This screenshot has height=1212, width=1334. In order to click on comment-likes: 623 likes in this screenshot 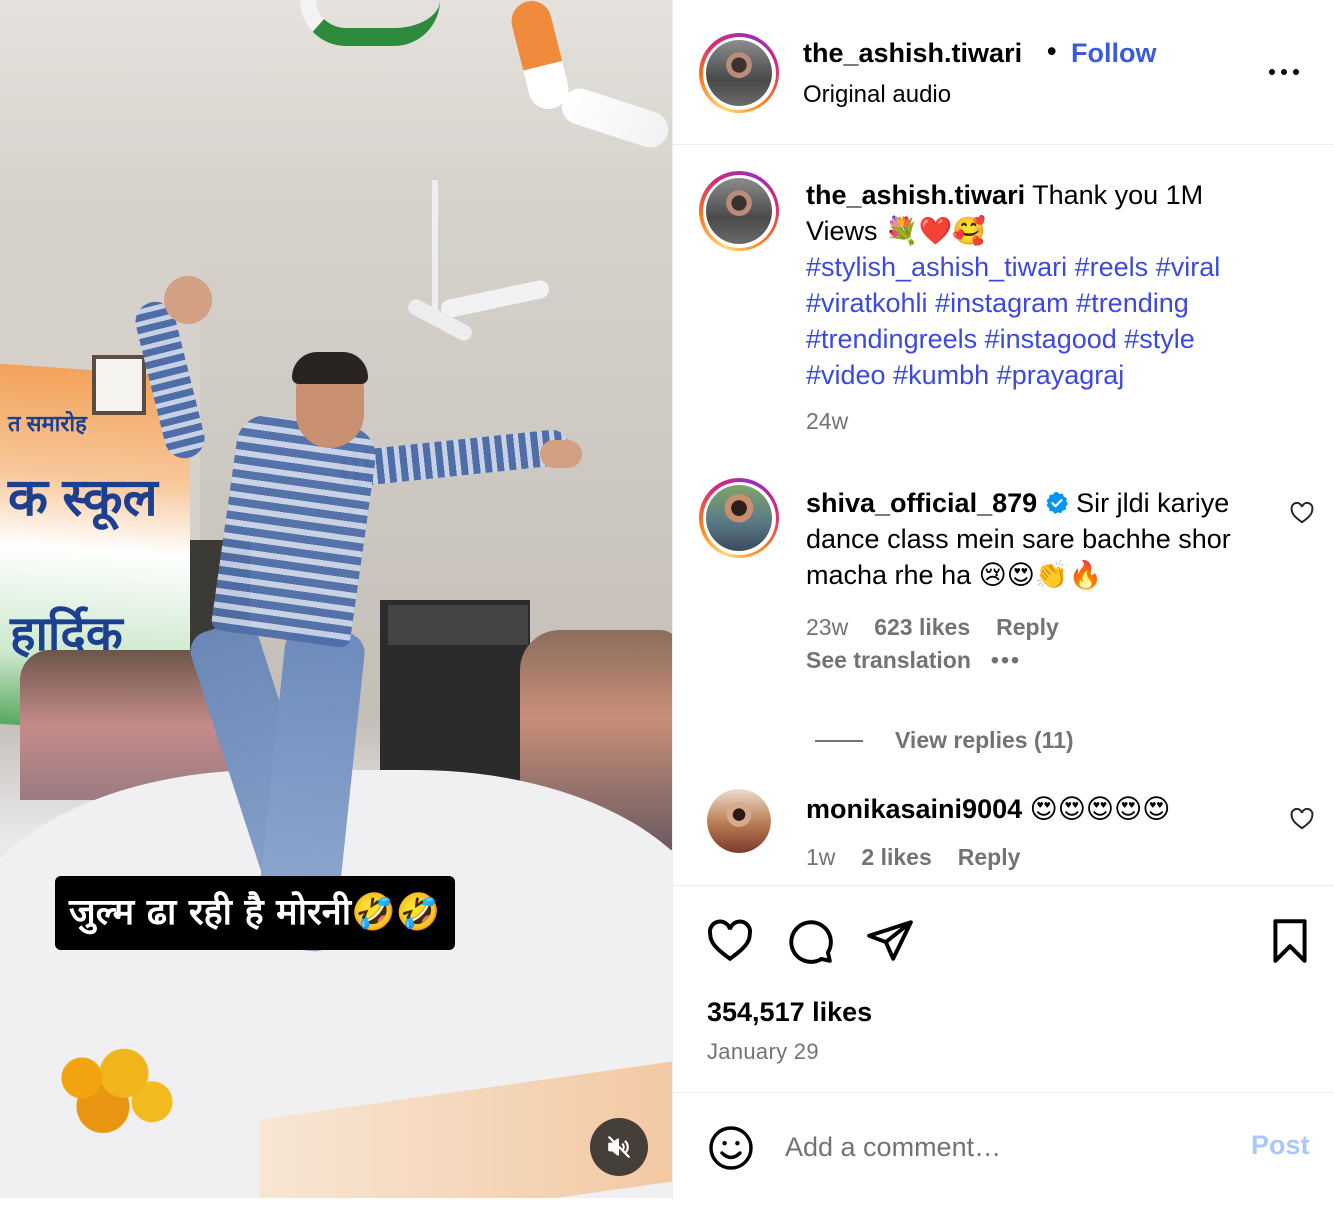, I will do `click(922, 627)`.